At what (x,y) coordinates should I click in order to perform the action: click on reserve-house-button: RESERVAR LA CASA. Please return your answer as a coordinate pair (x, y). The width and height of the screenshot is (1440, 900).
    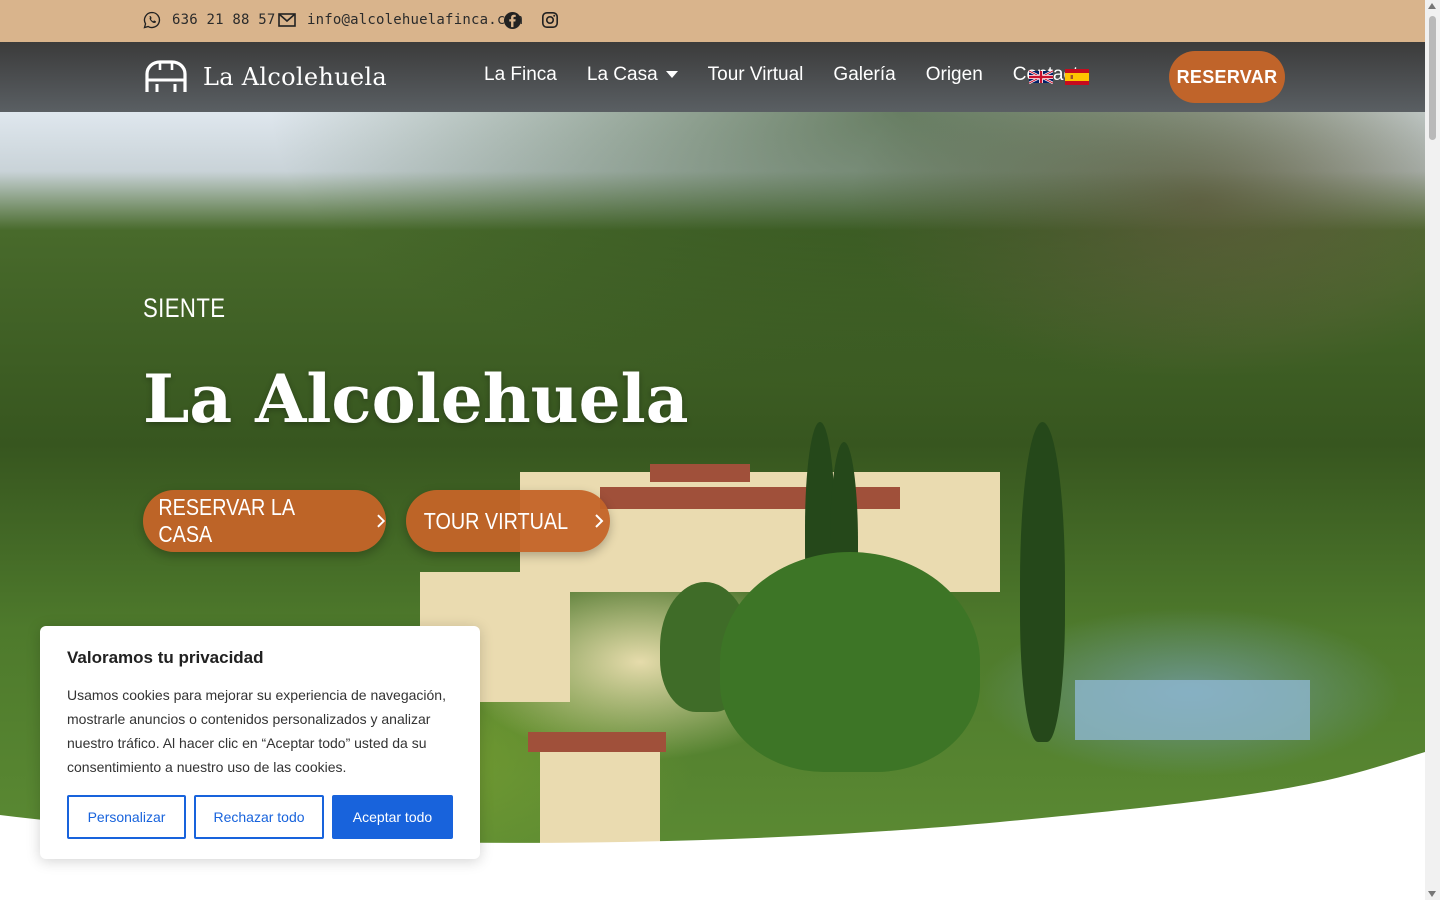
    Looking at the image, I should click on (264, 521).